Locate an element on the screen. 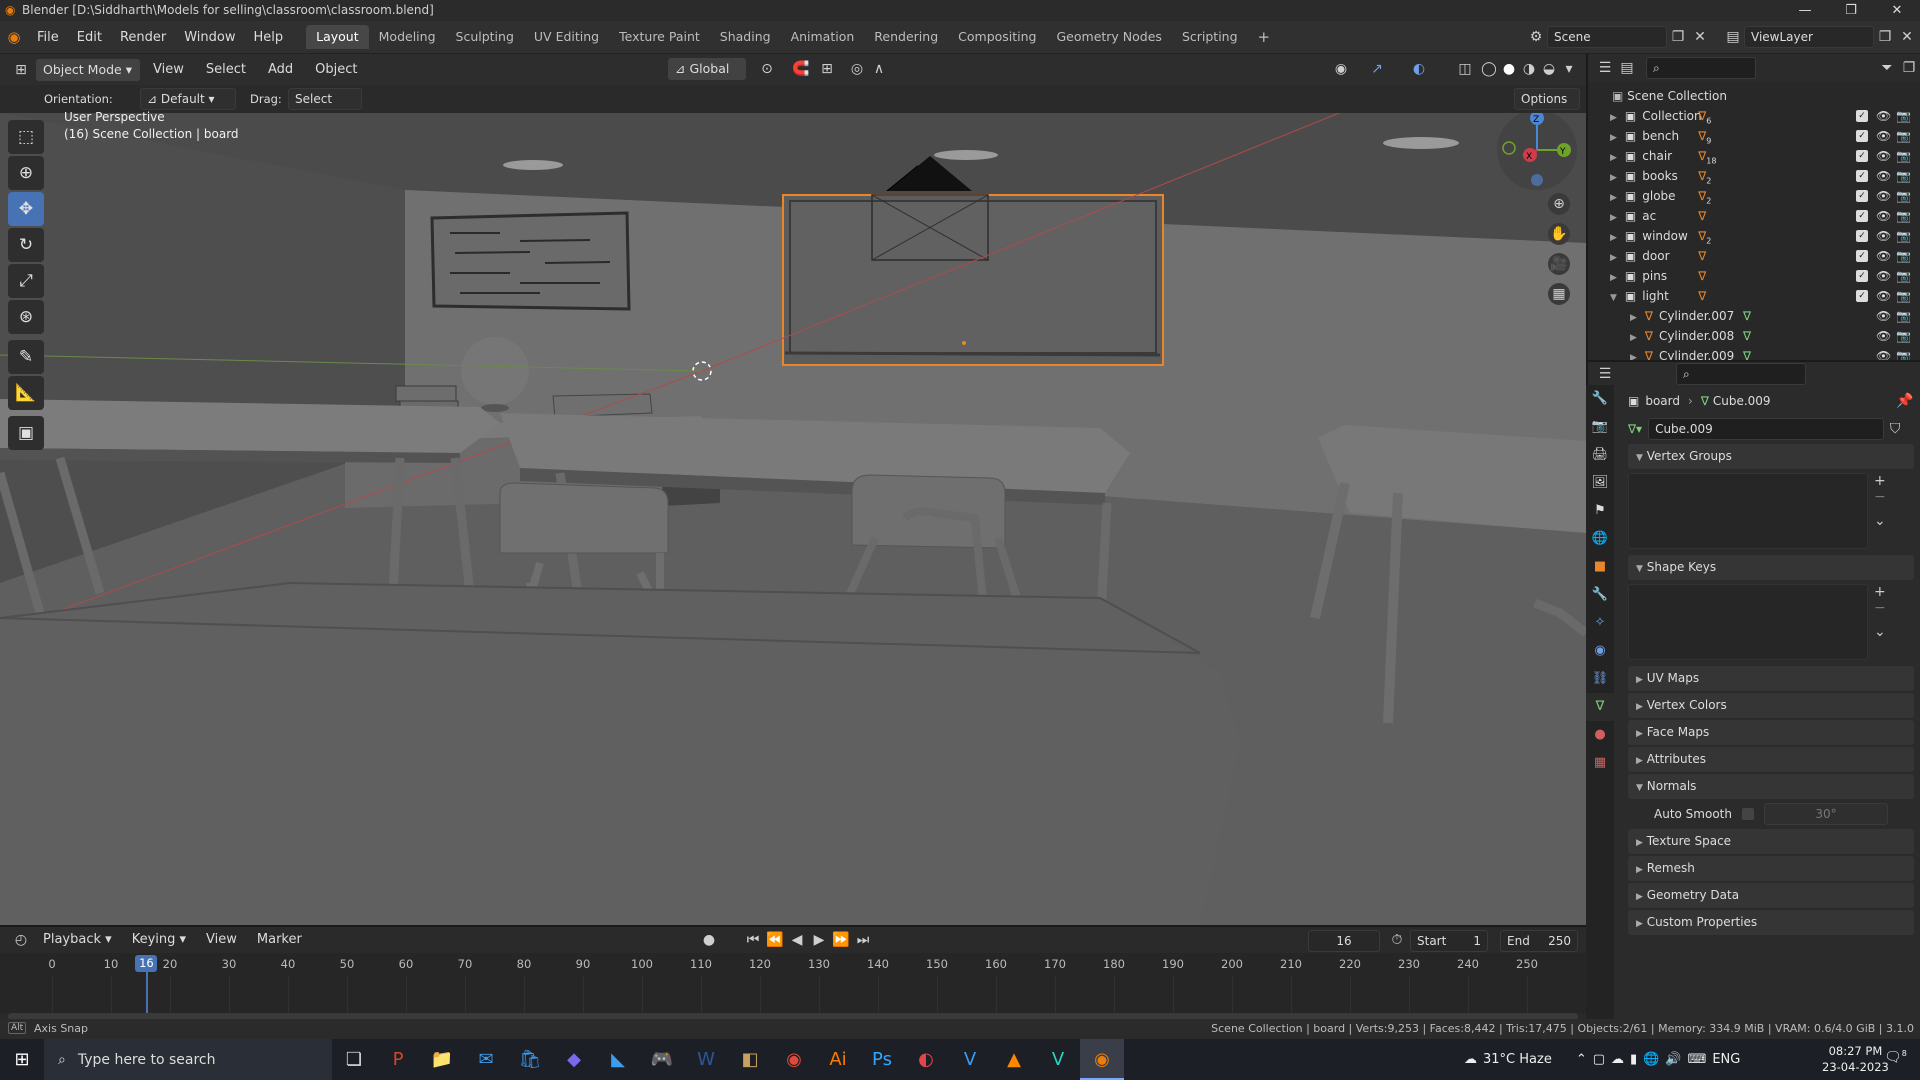 The image size is (1920, 1080). annotate-tool-icon: ✎ is located at coordinates (26, 357).